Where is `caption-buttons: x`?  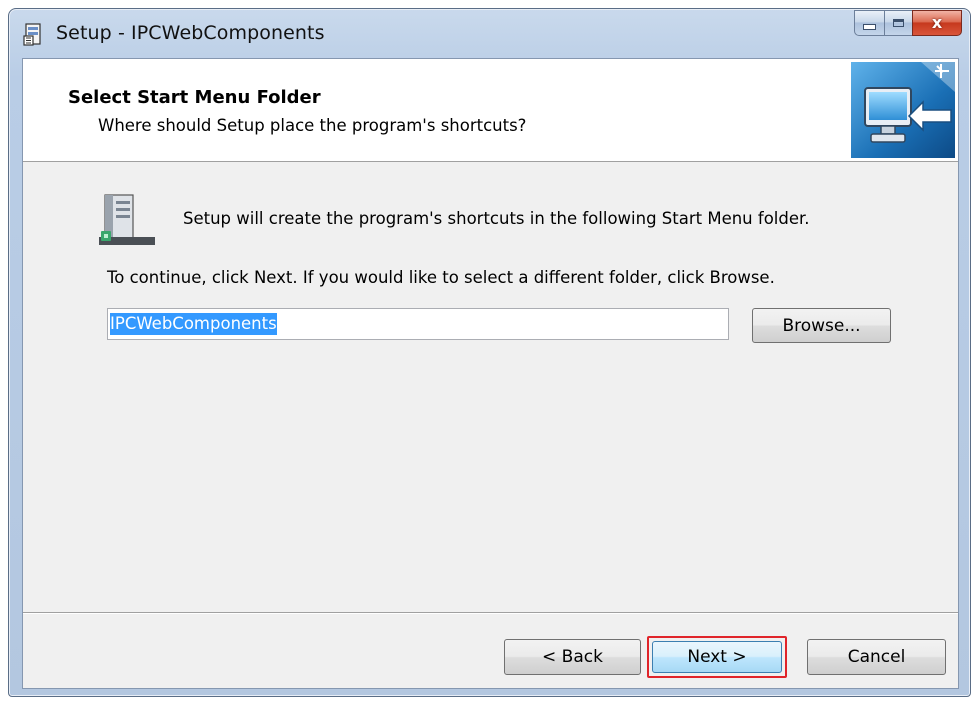 caption-buttons: x is located at coordinates (908, 23).